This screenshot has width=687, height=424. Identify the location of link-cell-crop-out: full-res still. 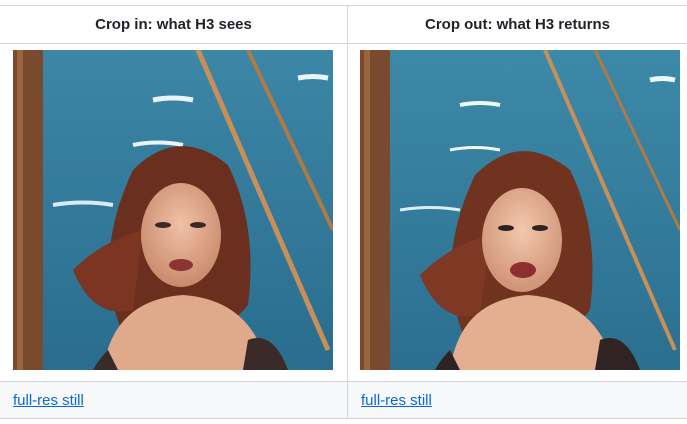
(517, 400).